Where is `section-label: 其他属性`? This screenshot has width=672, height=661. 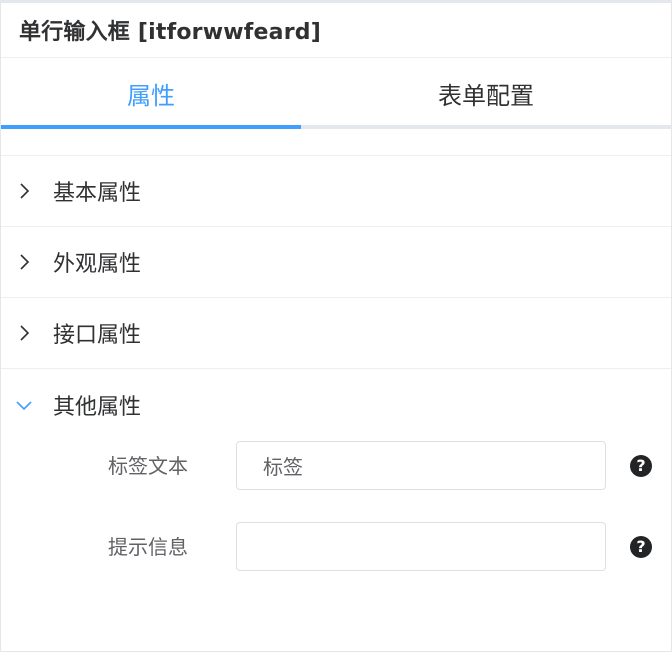 section-label: 其他属性 is located at coordinates (97, 407).